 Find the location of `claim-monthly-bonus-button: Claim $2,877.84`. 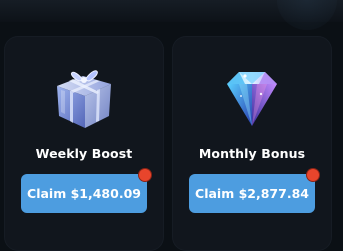

claim-monthly-bonus-button: Claim $2,877.84 is located at coordinates (252, 193).